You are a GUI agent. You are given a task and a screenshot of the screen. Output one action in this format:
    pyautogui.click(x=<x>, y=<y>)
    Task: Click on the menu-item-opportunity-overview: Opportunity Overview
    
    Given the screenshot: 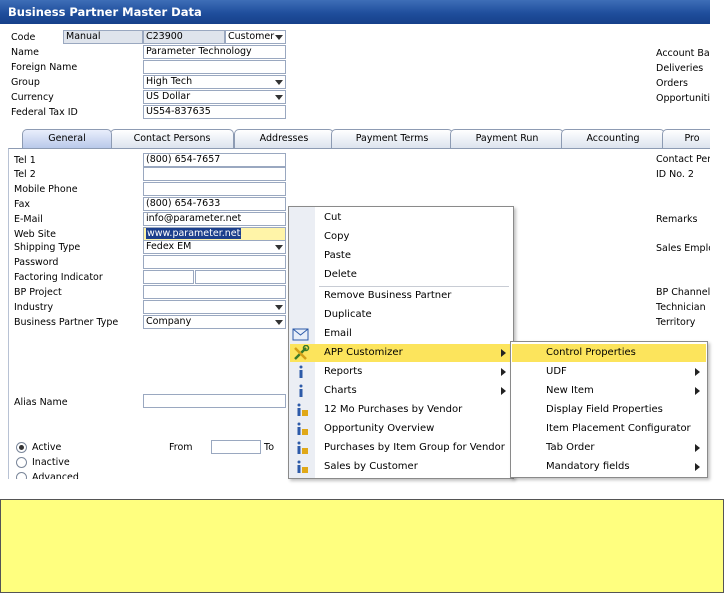 What is the action you would take?
    pyautogui.click(x=401, y=429)
    